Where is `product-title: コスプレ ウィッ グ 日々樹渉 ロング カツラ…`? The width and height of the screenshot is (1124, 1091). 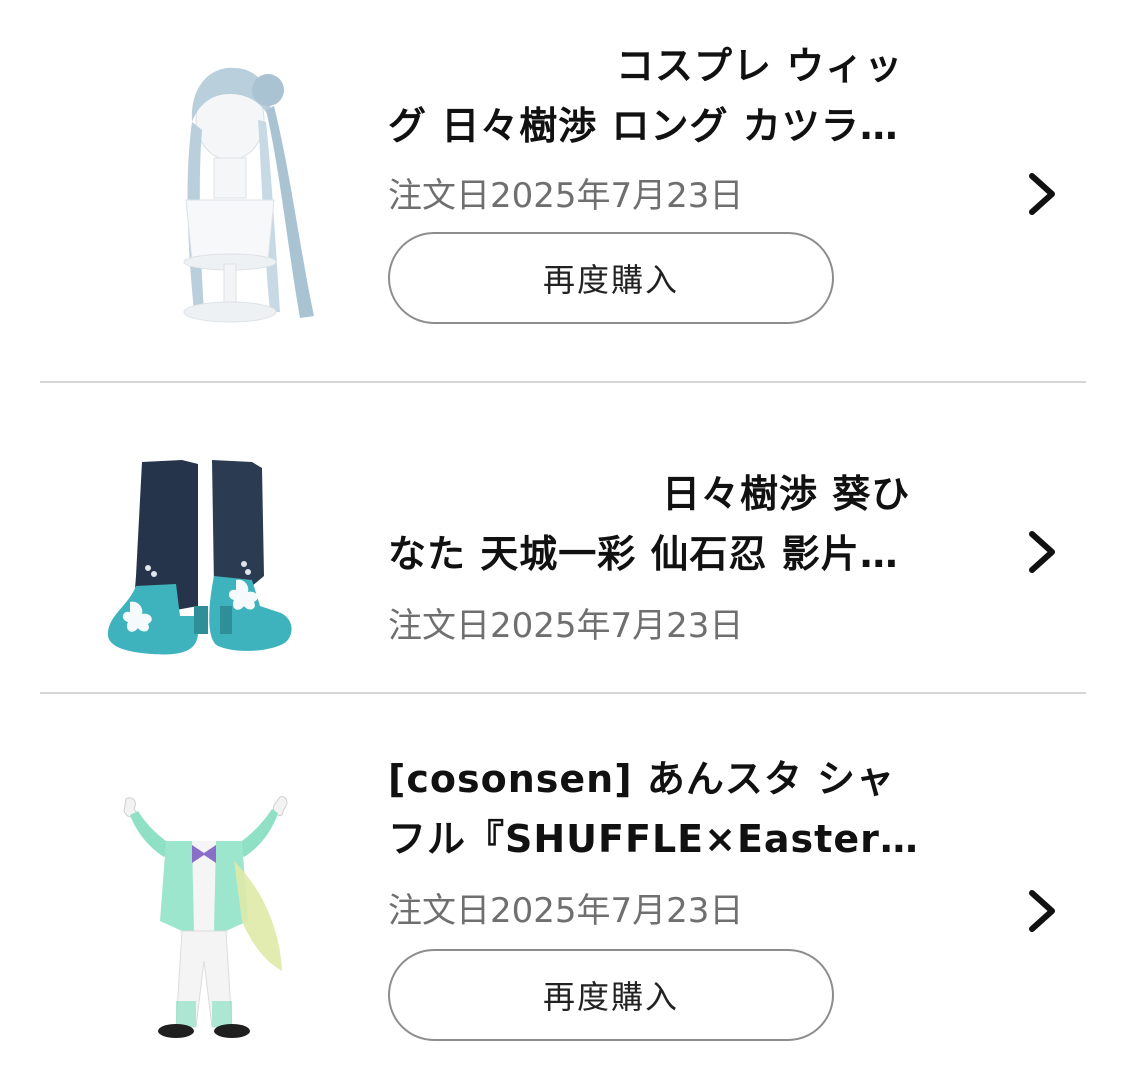
product-title: コスプレ ウィッ グ 日々樹渉 ロング カツラ… is located at coordinates (688, 96).